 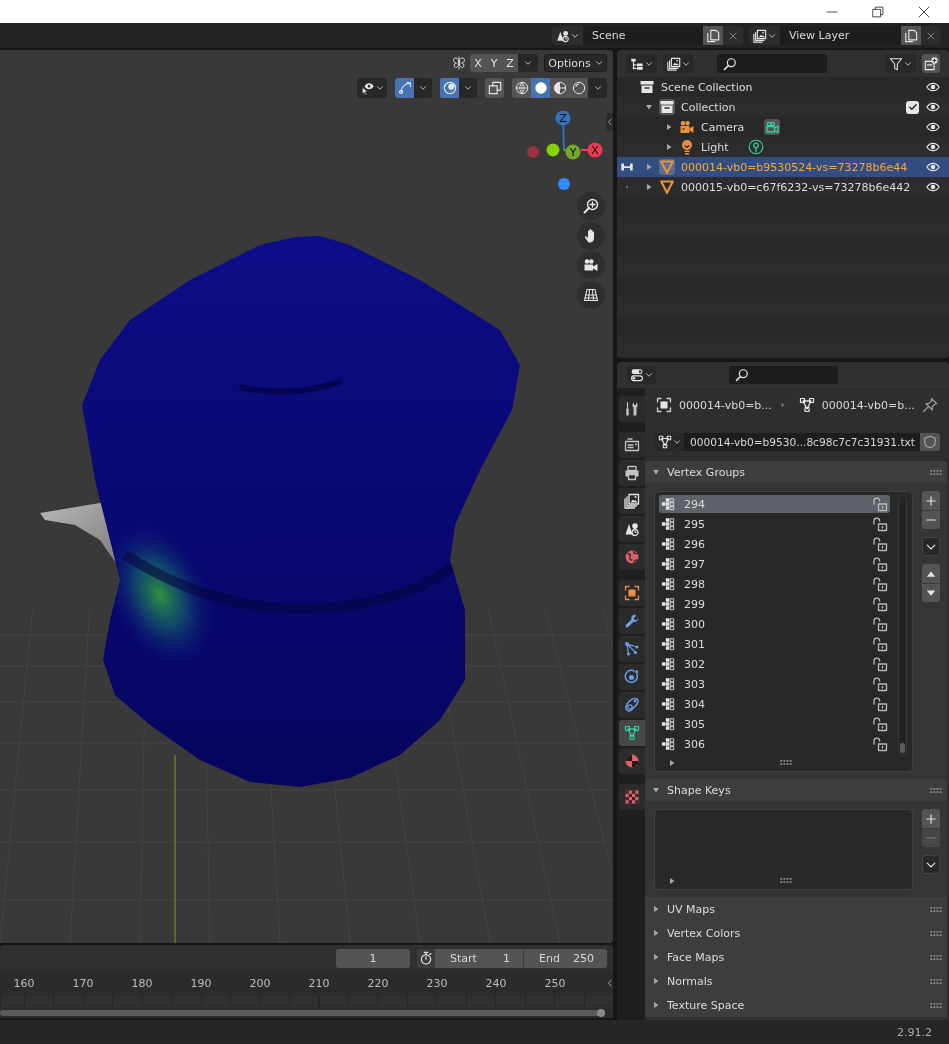 I want to click on panel-header: UV Maps, so click(x=796, y=909).